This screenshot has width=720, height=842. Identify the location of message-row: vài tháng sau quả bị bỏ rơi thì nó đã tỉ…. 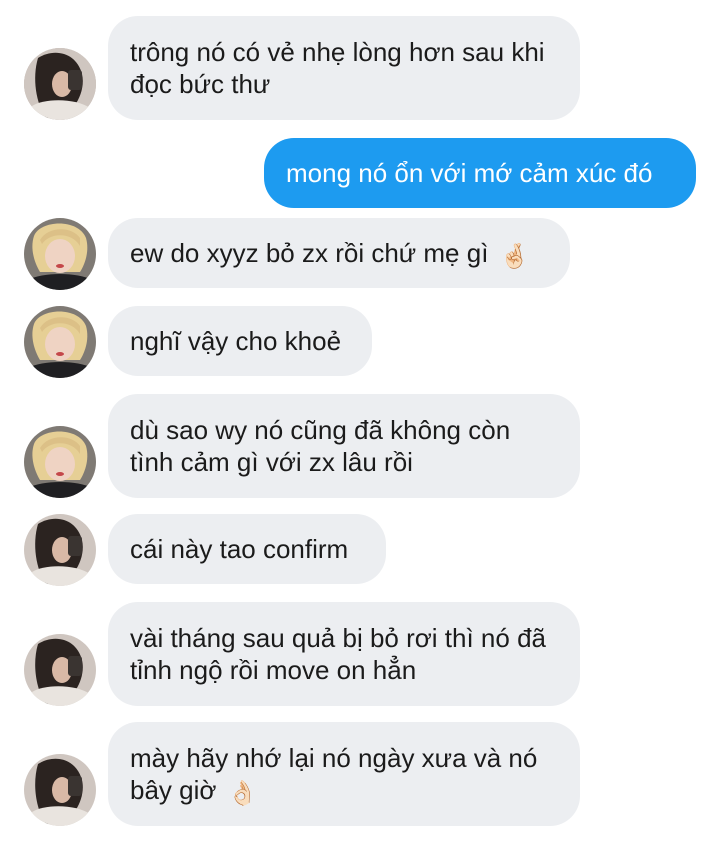
(360, 654).